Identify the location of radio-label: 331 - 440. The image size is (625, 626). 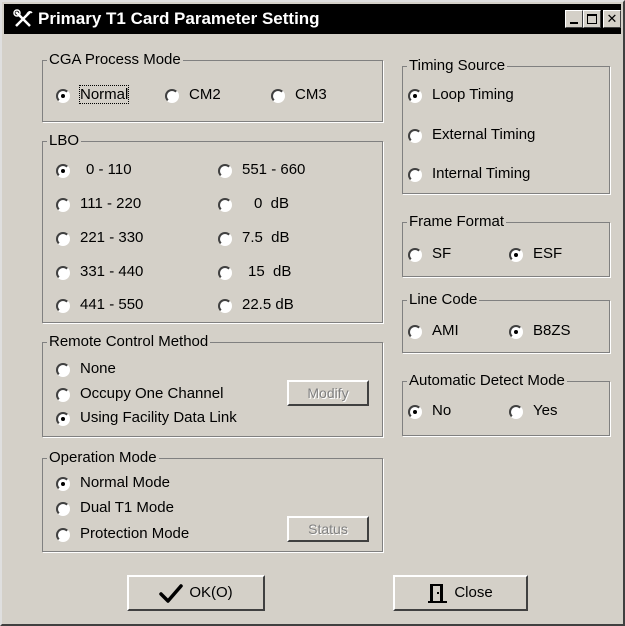
(112, 271).